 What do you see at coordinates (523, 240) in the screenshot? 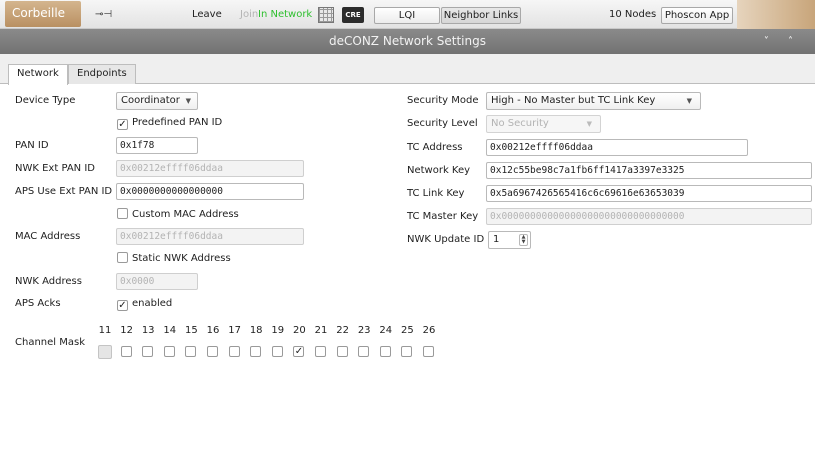
I see `stepper-arrows-icon: ▲ ▼` at bounding box center [523, 240].